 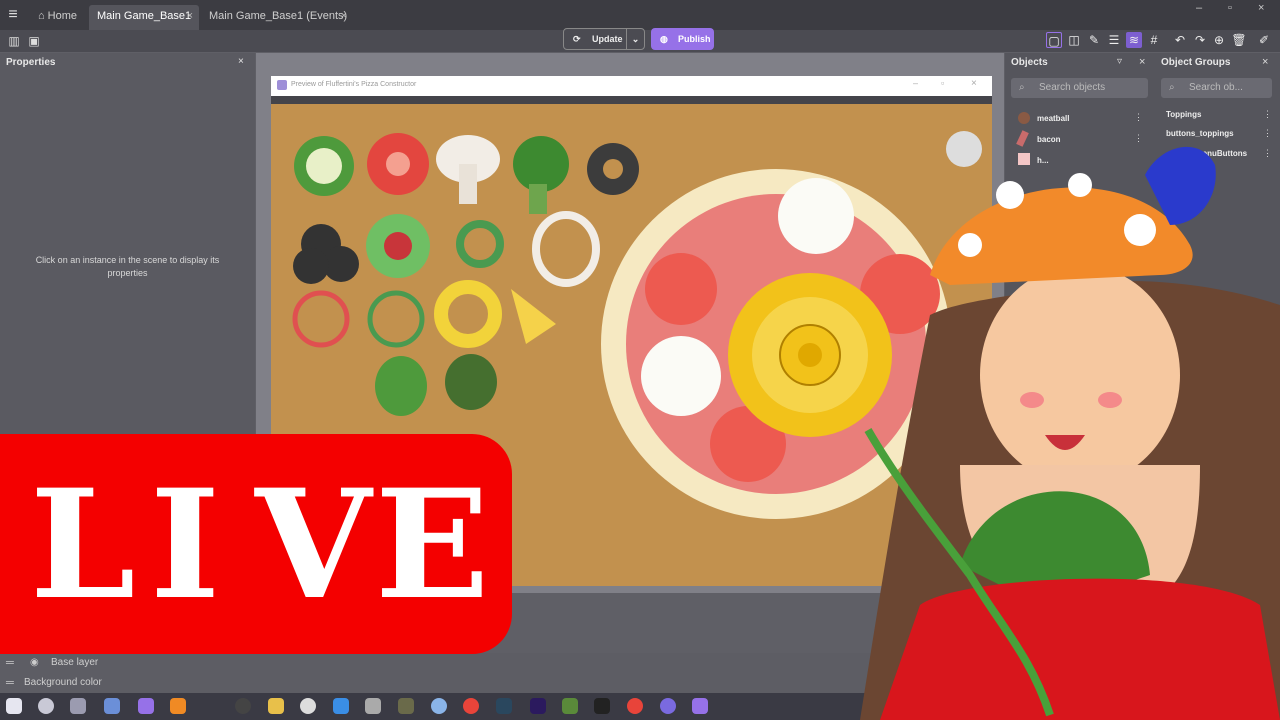 I want to click on home-icon: ⌂, so click(x=41, y=16).